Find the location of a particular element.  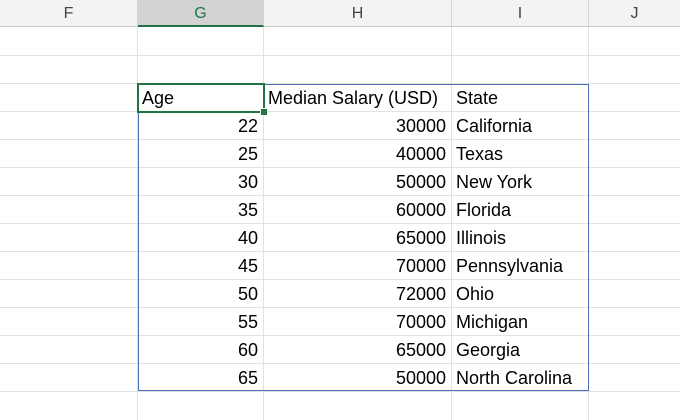

column-header-g: G is located at coordinates (201, 13).